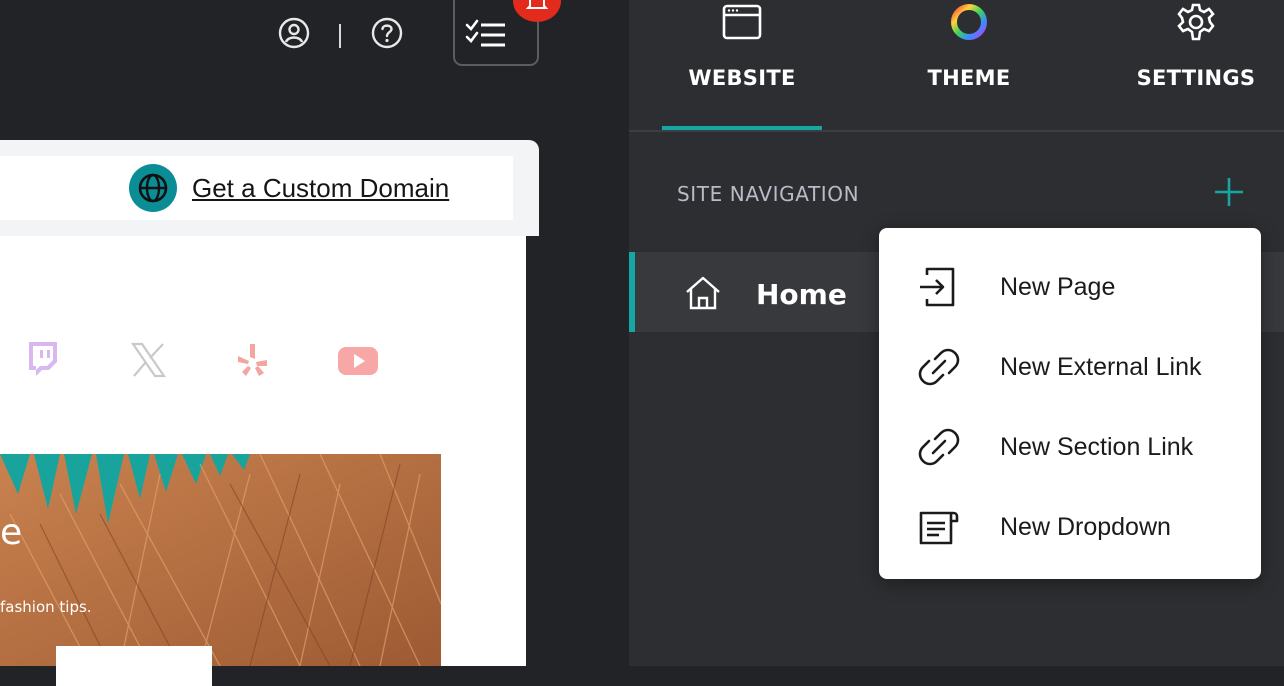  I want to click on menu-item-new-page-label: New Page, so click(1058, 287).